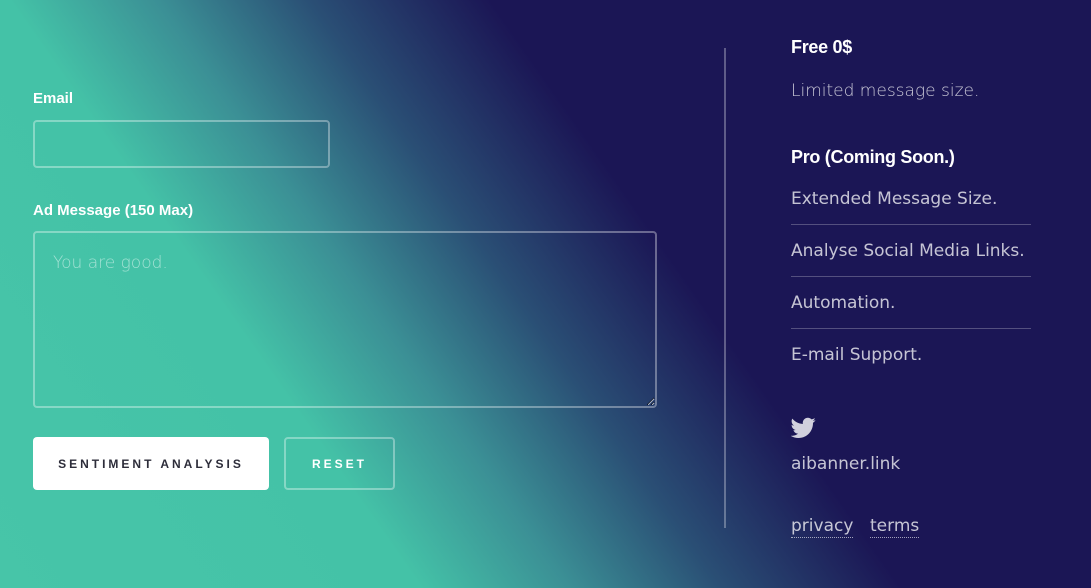 This screenshot has width=1091, height=588. I want to click on reset-button: RESET, so click(339, 463).